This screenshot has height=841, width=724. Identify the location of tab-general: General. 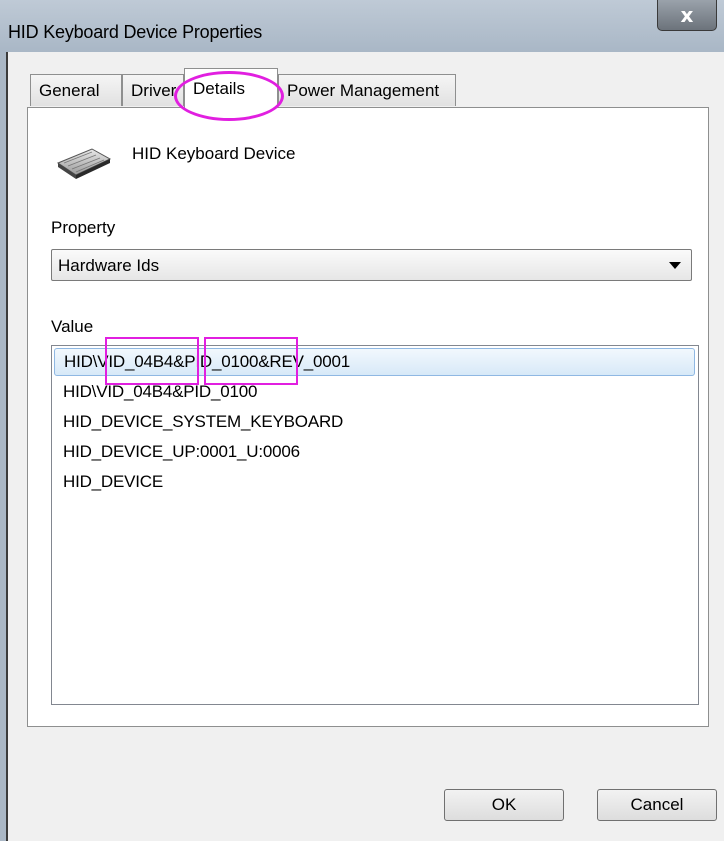
(76, 90).